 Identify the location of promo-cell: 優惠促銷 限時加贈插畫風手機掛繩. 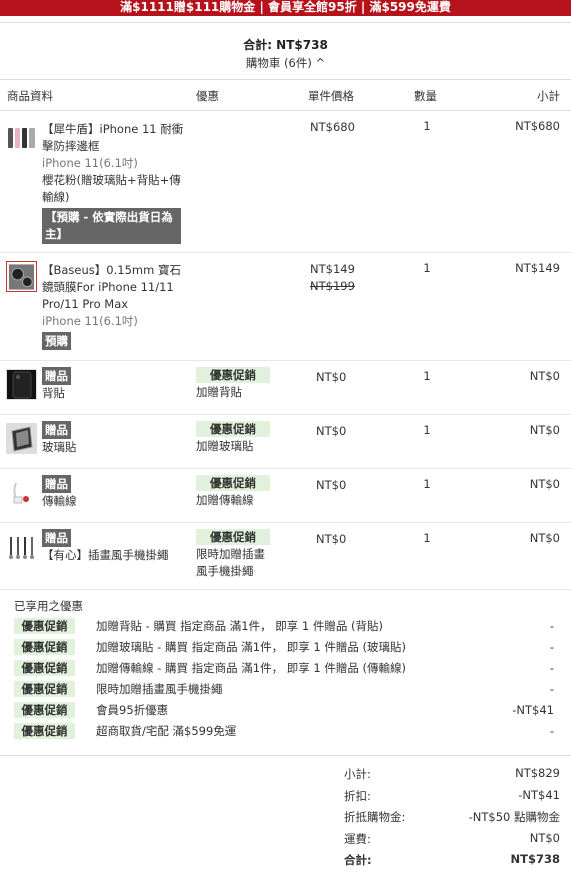
(234, 554).